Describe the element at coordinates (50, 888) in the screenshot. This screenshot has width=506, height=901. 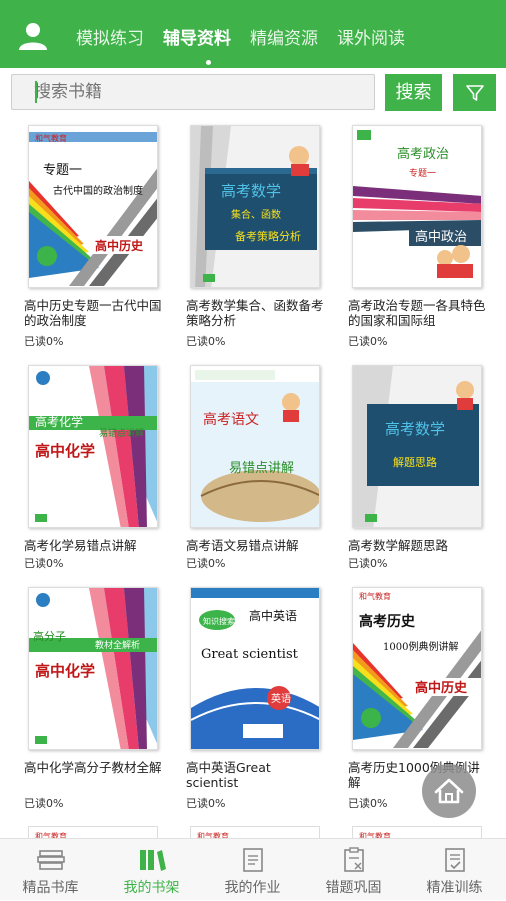
I see `nav-label: 精品书库` at that location.